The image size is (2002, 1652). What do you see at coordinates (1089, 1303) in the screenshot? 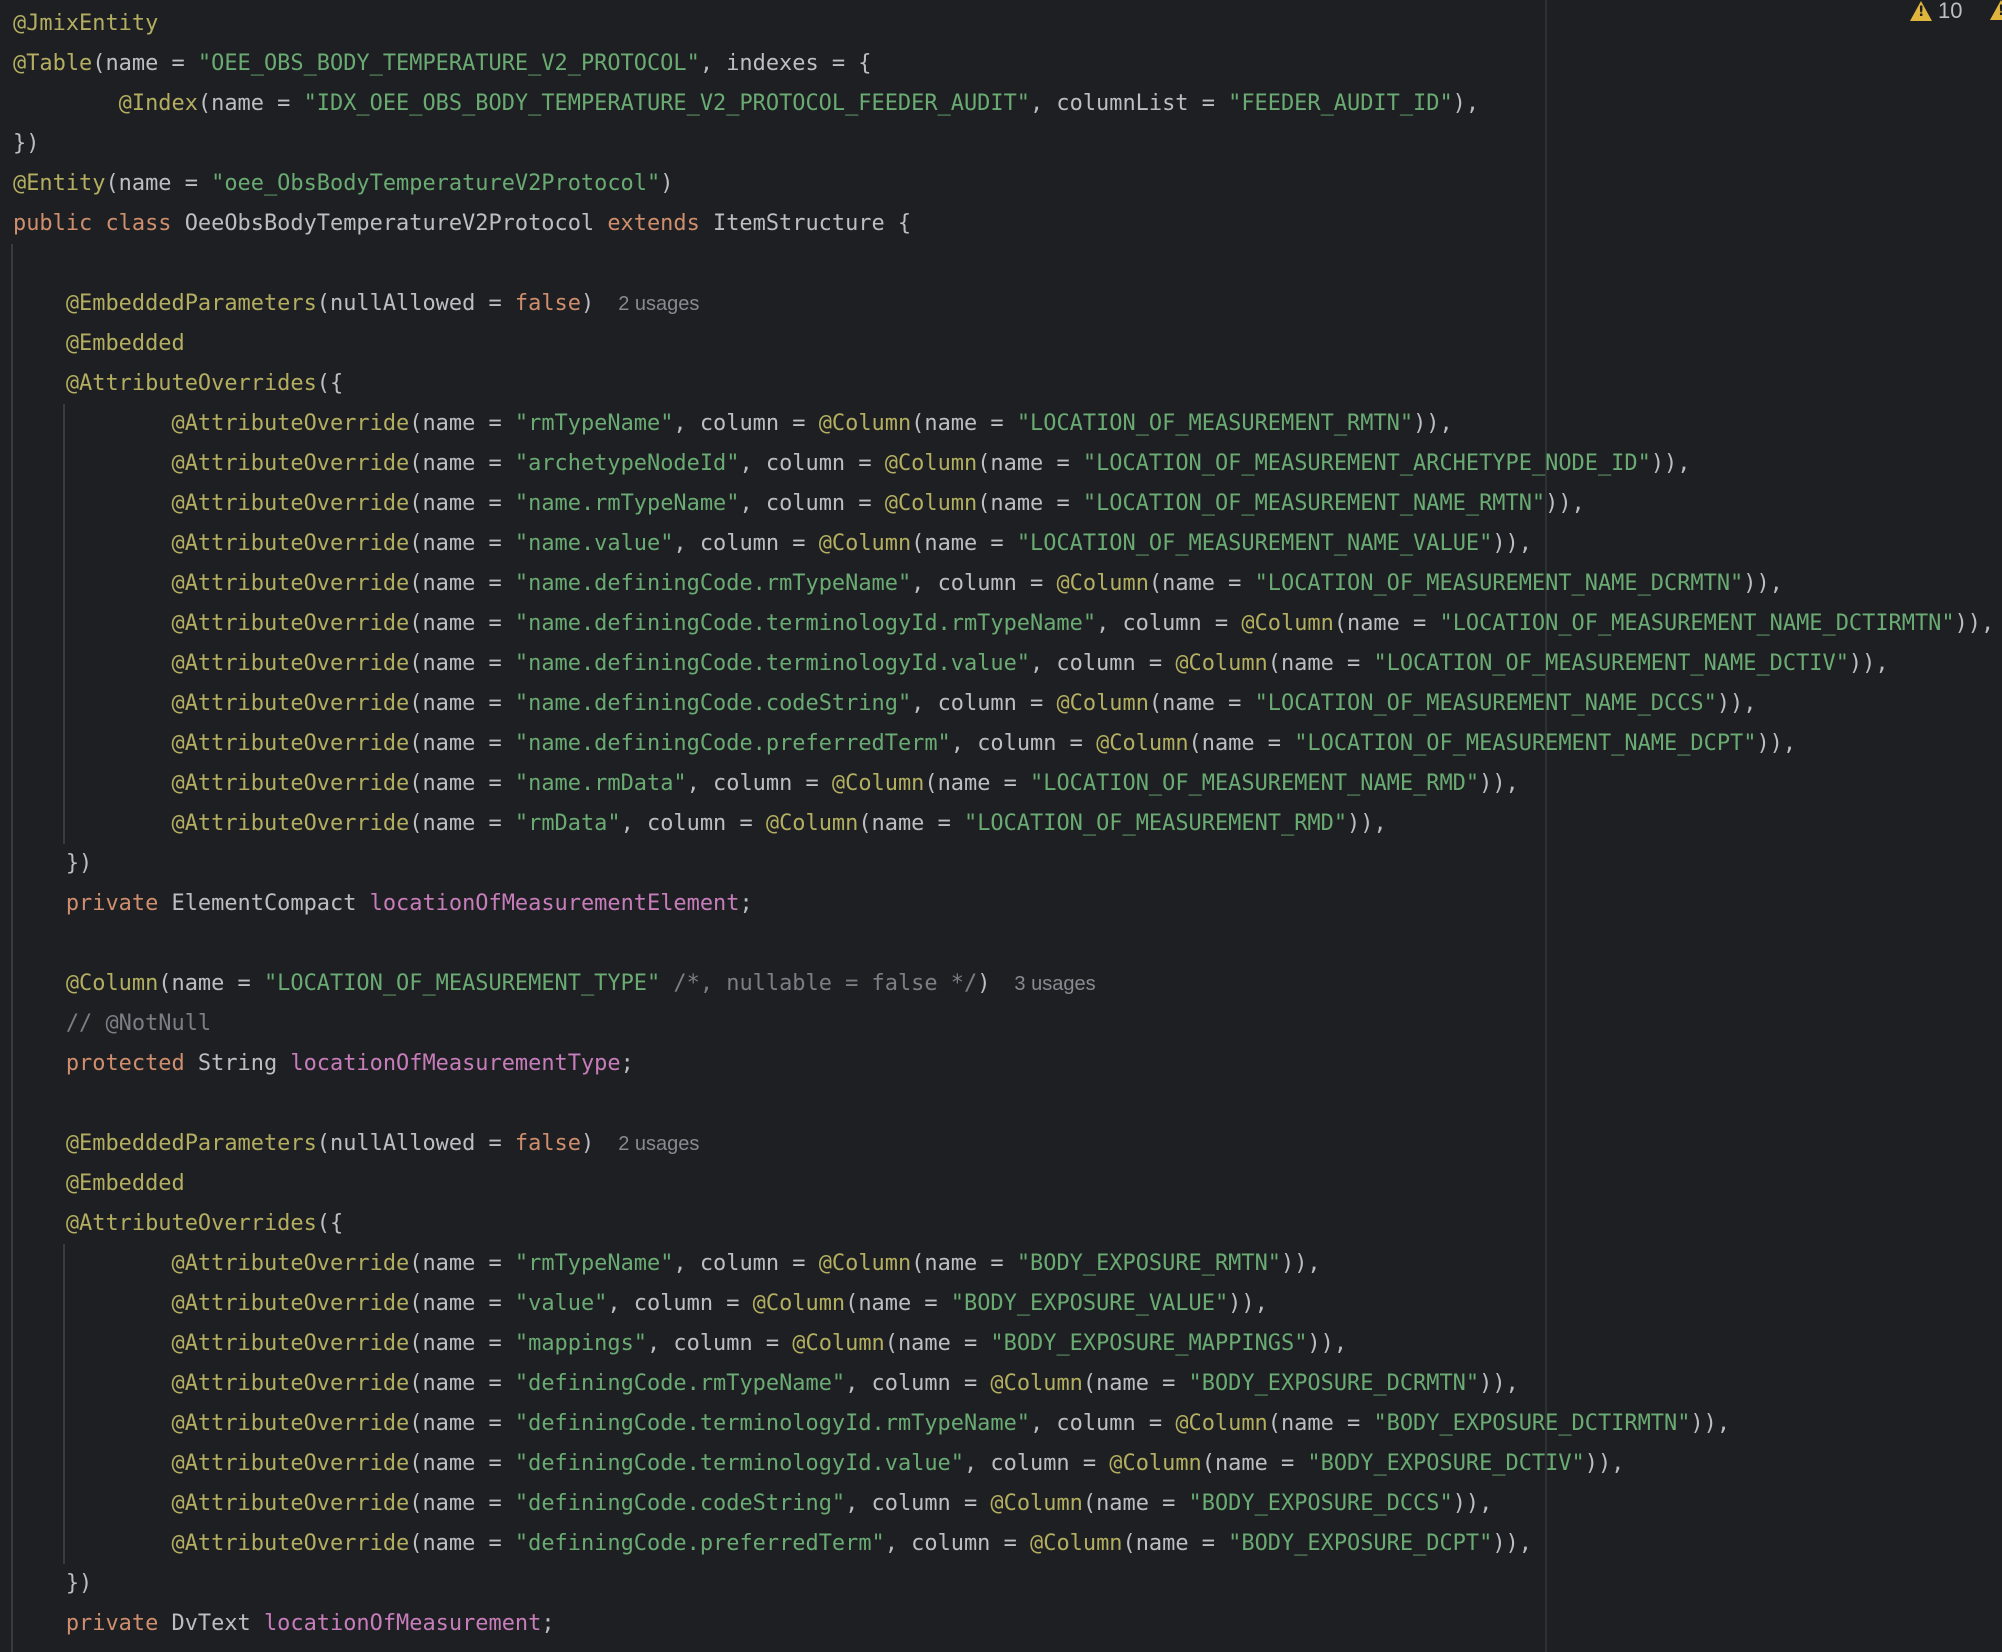
I see `string-token: "BODY_EXPOSURE_VALUE"` at bounding box center [1089, 1303].